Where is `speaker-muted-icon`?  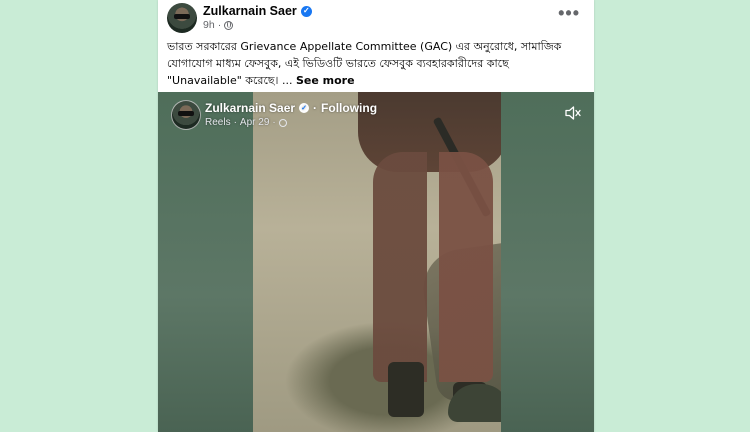 speaker-muted-icon is located at coordinates (573, 113).